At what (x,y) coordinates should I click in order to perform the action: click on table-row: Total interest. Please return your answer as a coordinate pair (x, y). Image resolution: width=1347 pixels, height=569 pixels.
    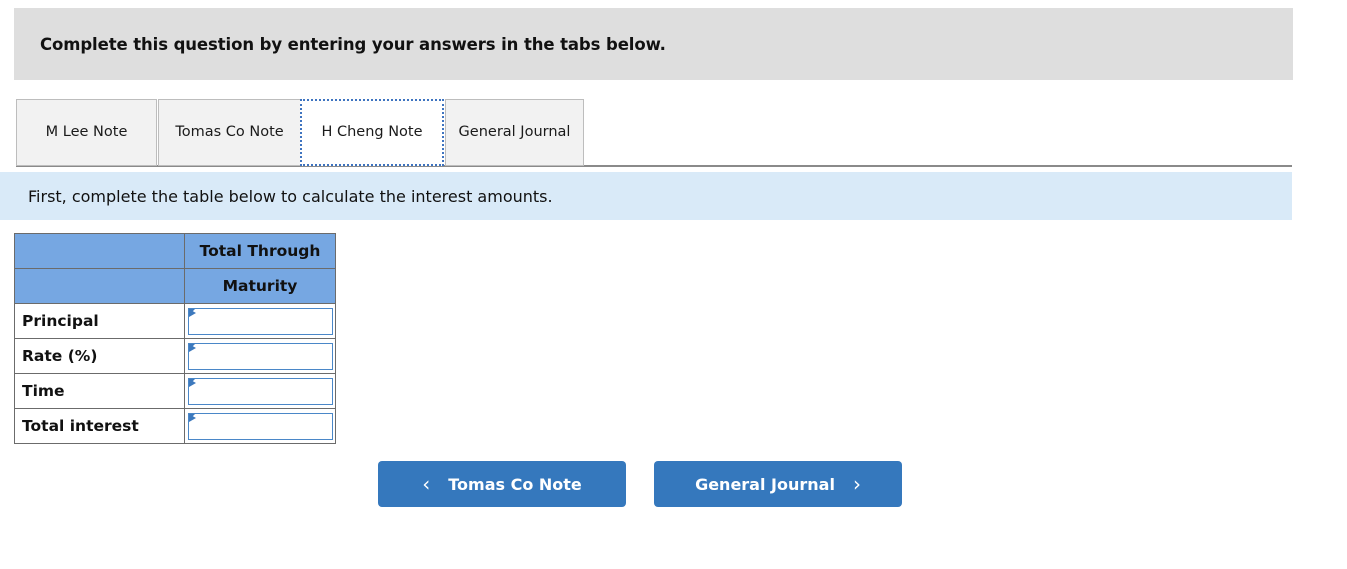
    Looking at the image, I should click on (175, 426).